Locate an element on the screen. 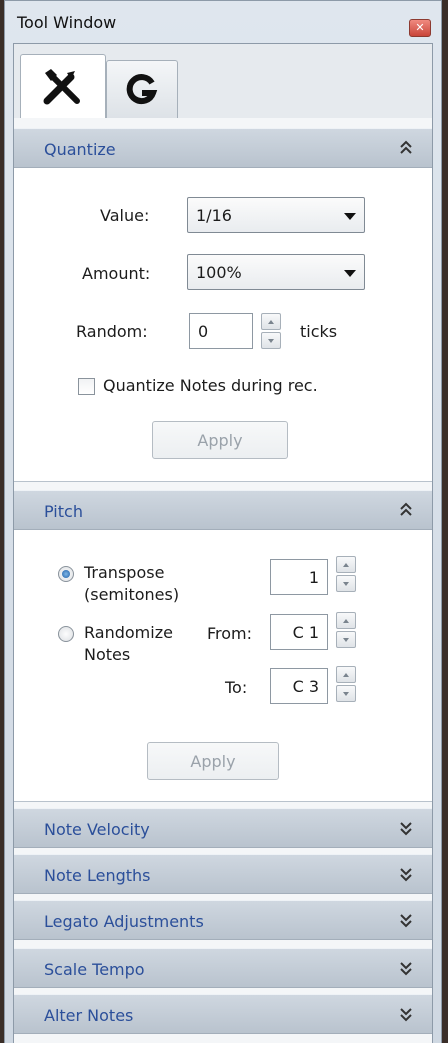 This screenshot has width=448, height=1043. random-spin-down is located at coordinates (271, 340).